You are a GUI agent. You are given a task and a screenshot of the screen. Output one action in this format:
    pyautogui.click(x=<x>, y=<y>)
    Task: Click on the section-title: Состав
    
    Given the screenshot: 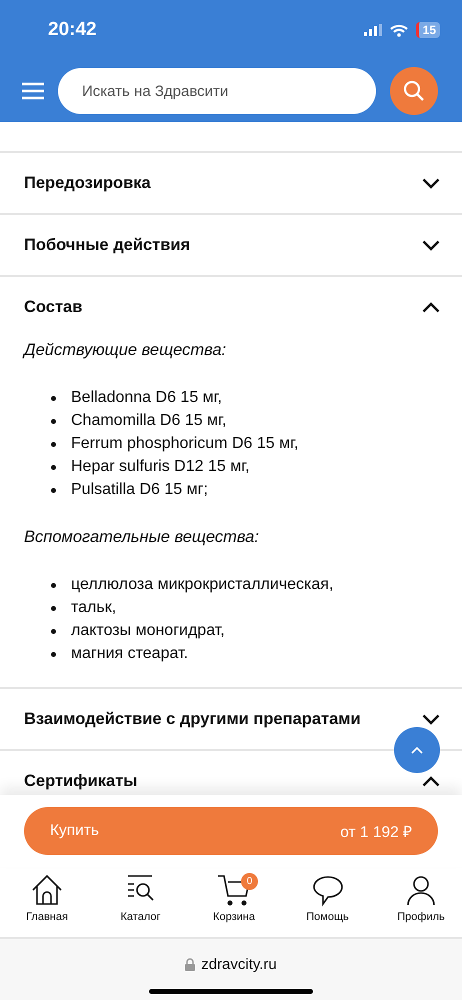 What is the action you would take?
    pyautogui.click(x=53, y=307)
    